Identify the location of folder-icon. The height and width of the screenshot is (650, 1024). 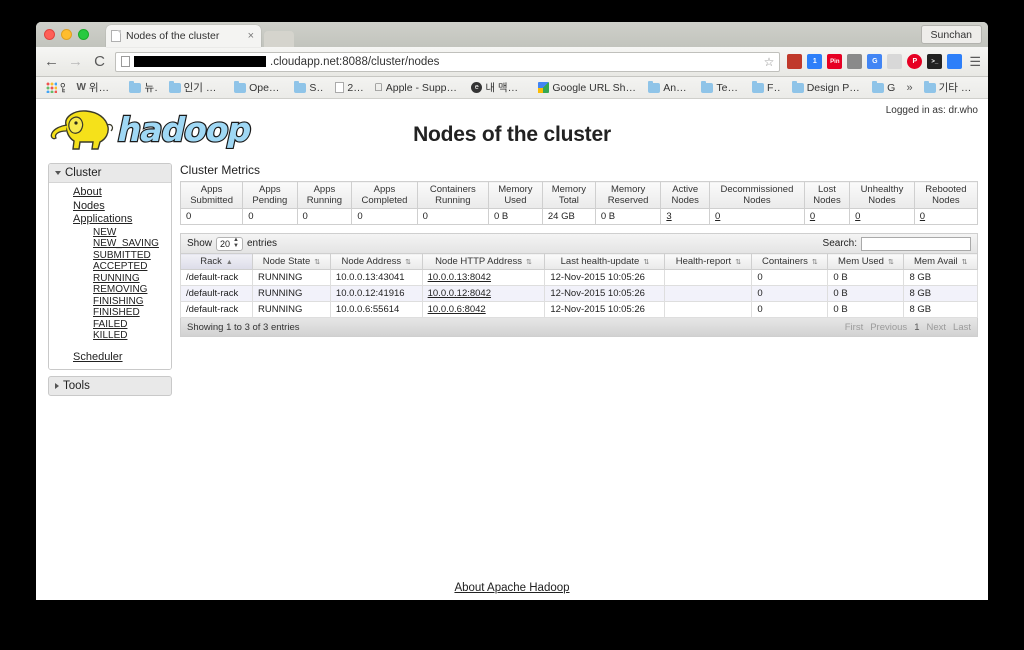
(758, 86).